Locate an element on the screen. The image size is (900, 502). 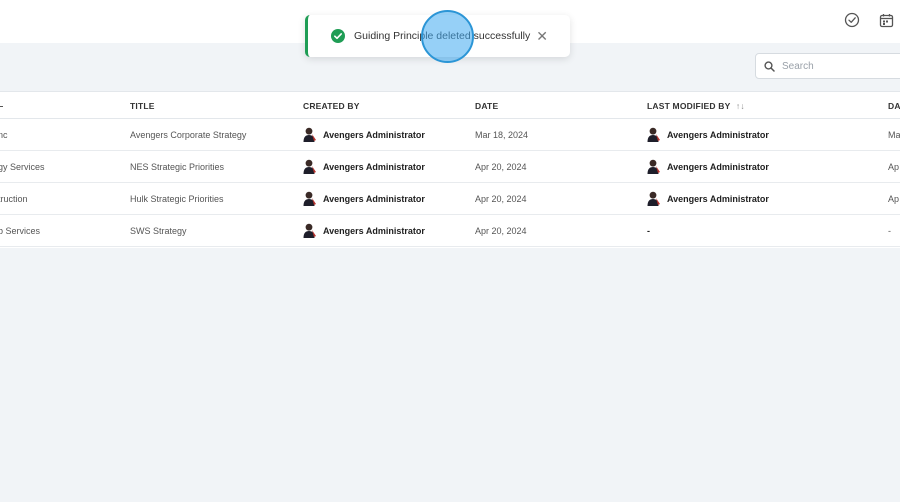
header-first-column is located at coordinates (1, 106).